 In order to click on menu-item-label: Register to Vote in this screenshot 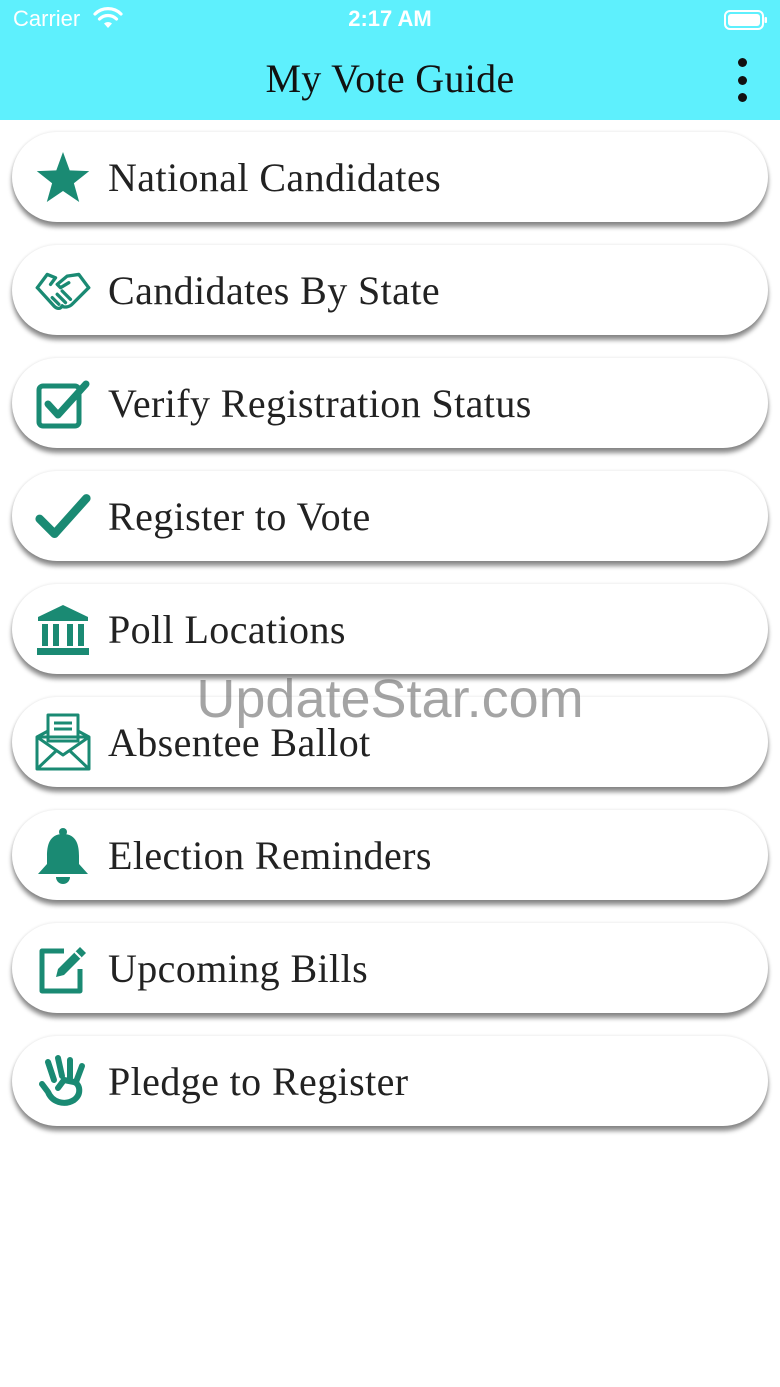, I will do `click(239, 516)`.